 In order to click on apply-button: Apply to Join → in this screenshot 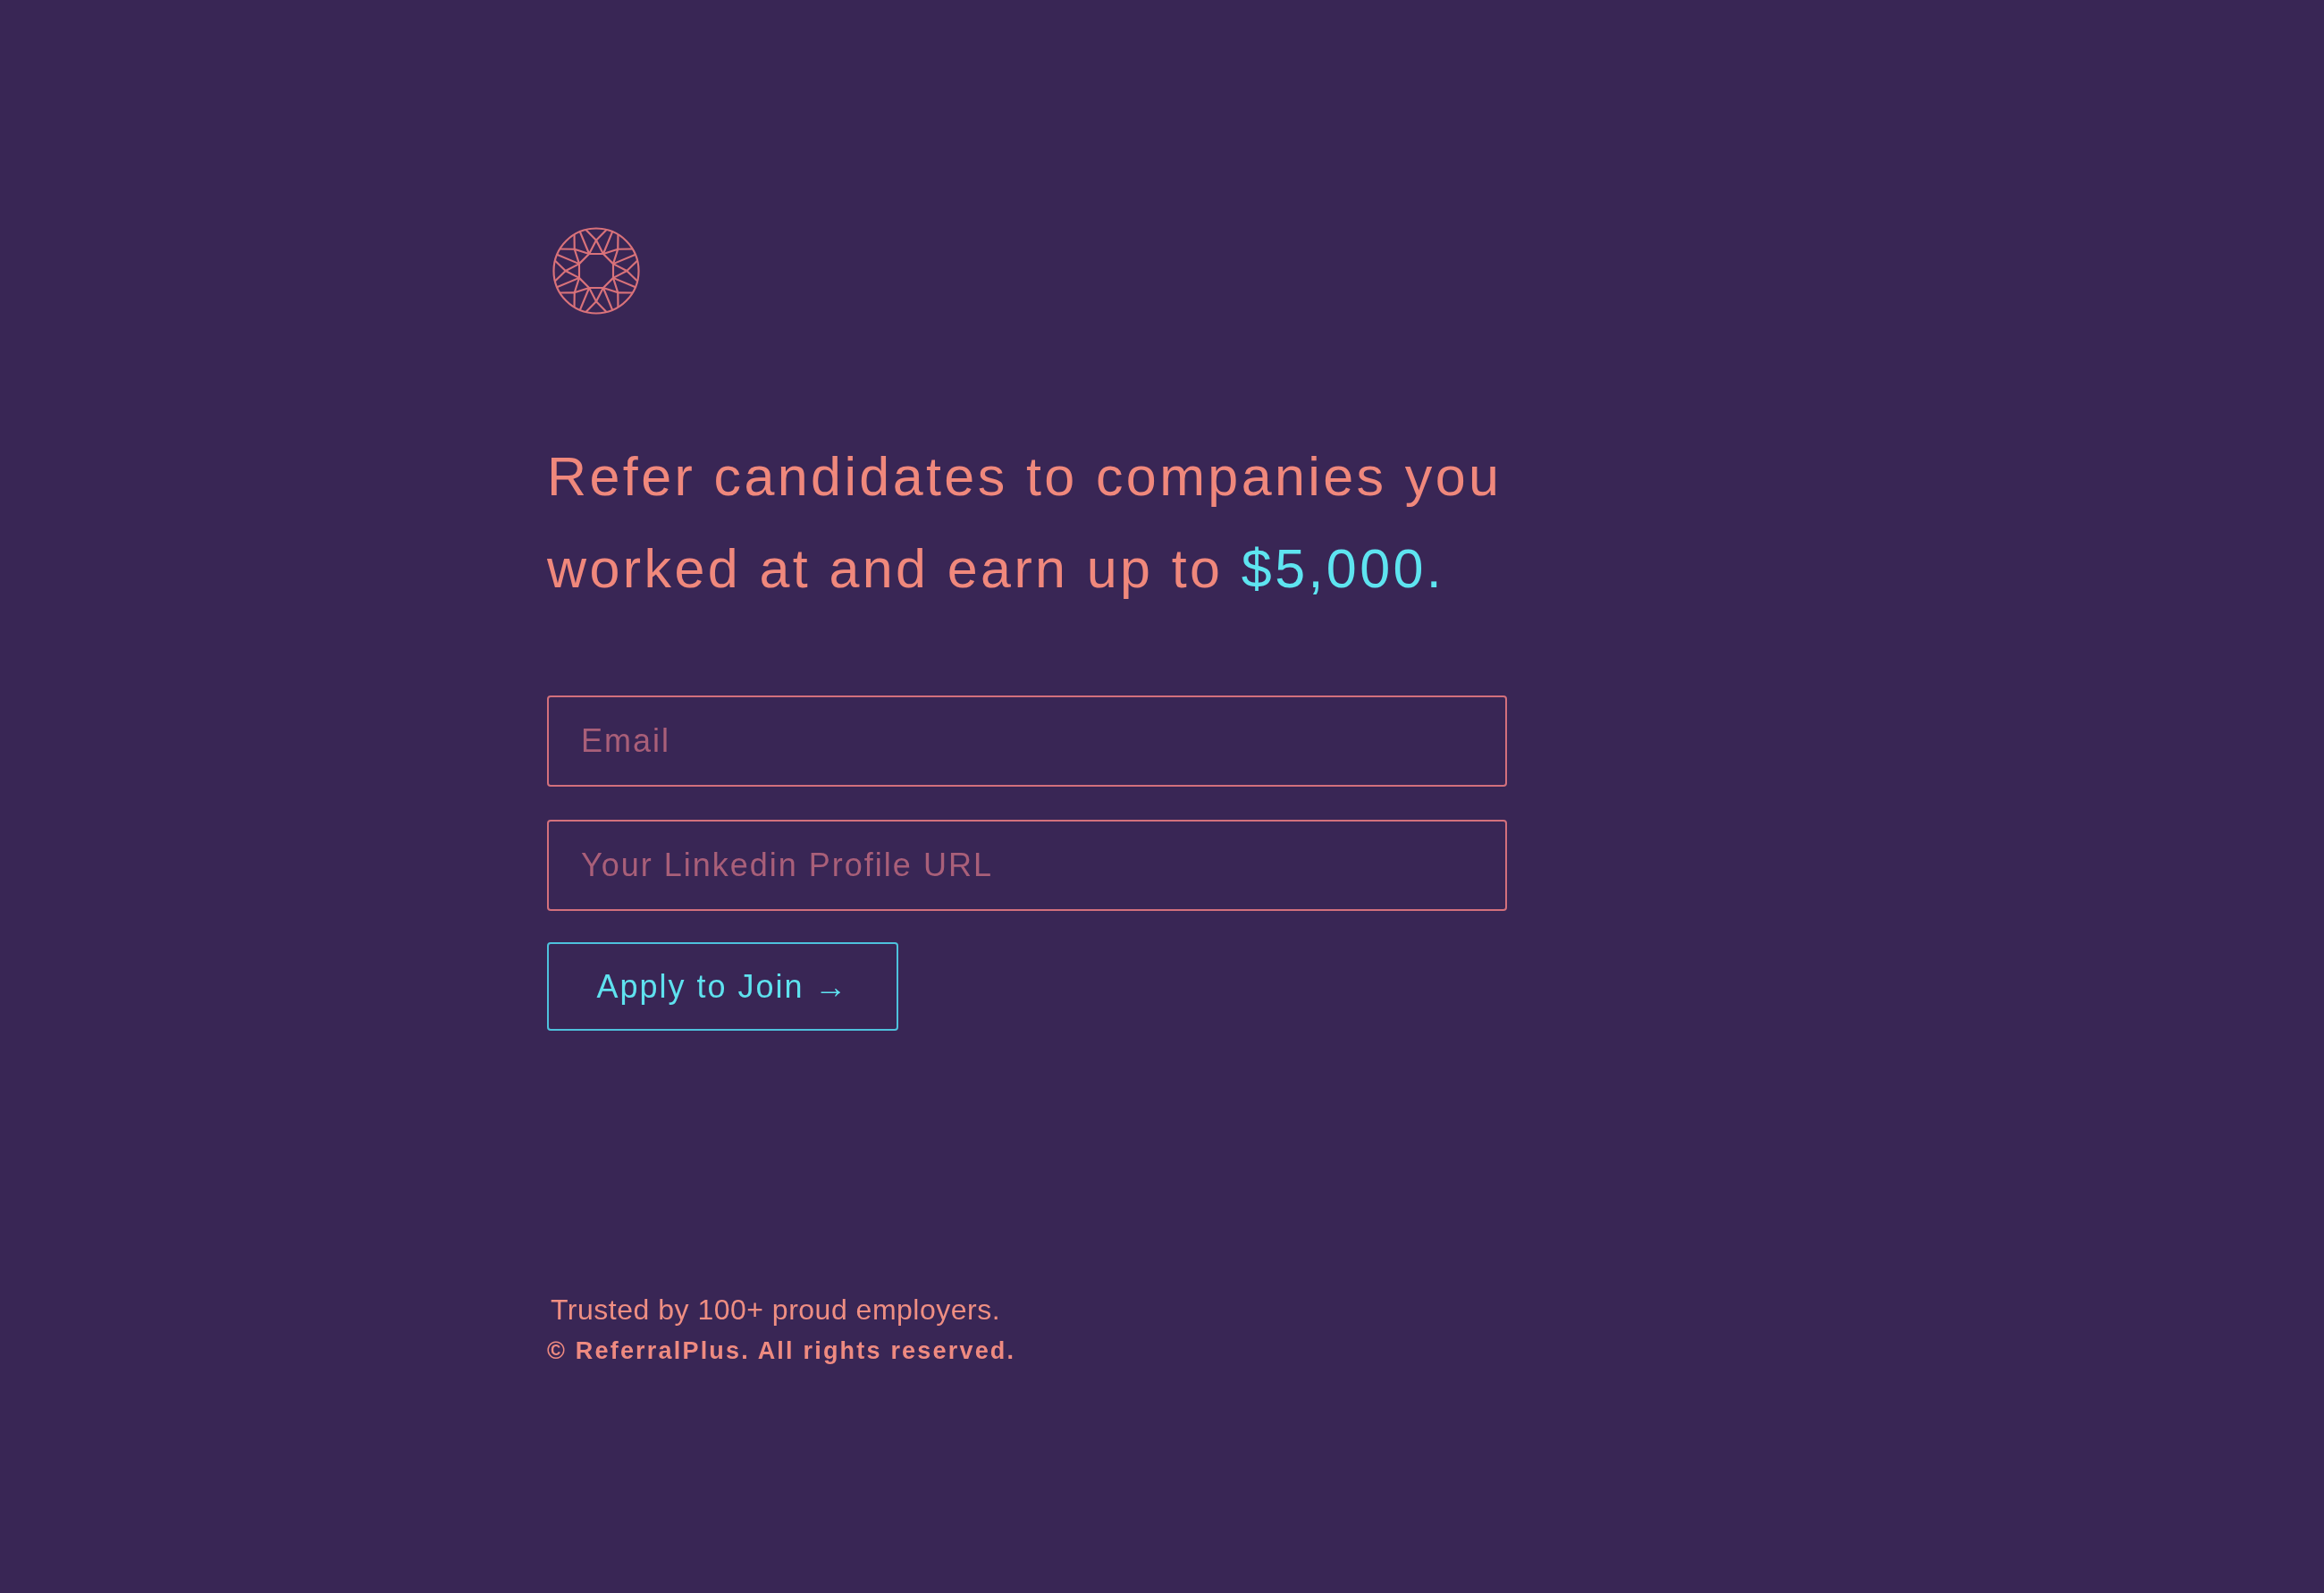, I will do `click(723, 986)`.